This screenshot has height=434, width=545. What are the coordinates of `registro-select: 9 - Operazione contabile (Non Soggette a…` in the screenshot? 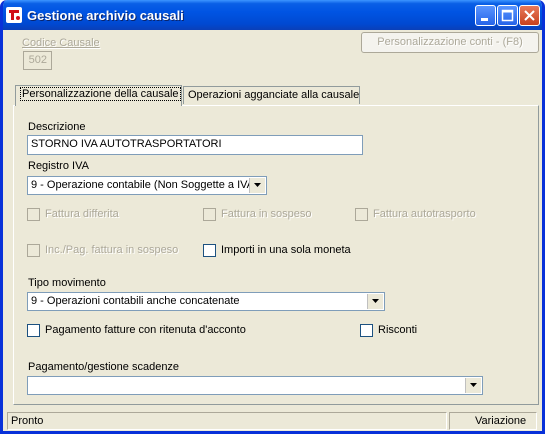 It's located at (147, 185).